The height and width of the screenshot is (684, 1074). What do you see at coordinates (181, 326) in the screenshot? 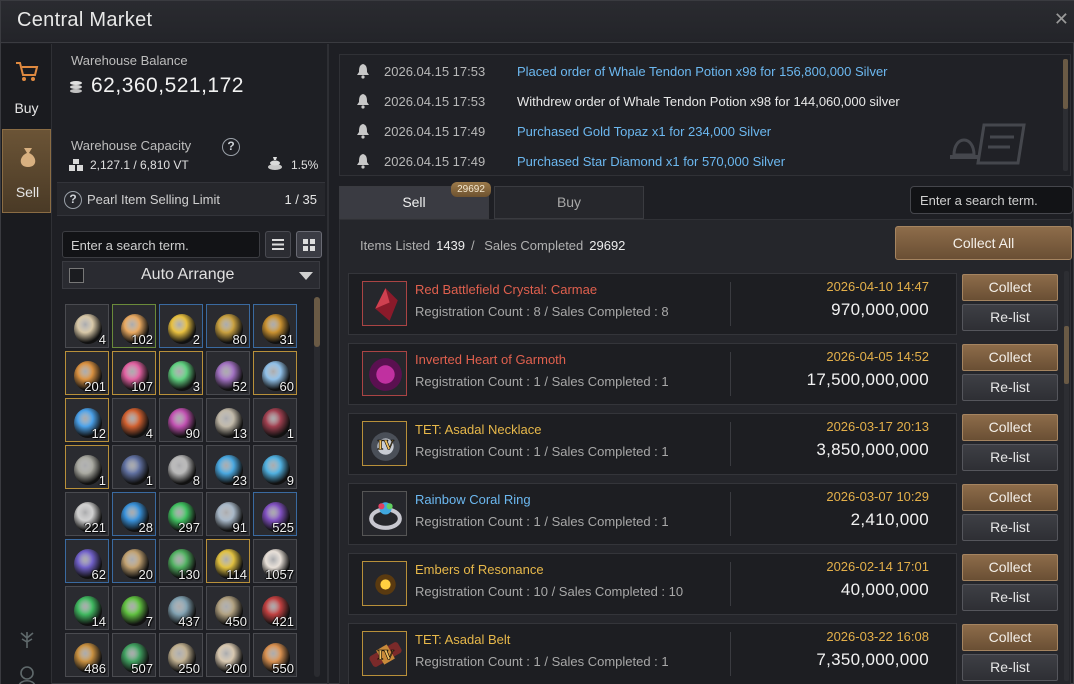
I see `inventory-slot: 2` at bounding box center [181, 326].